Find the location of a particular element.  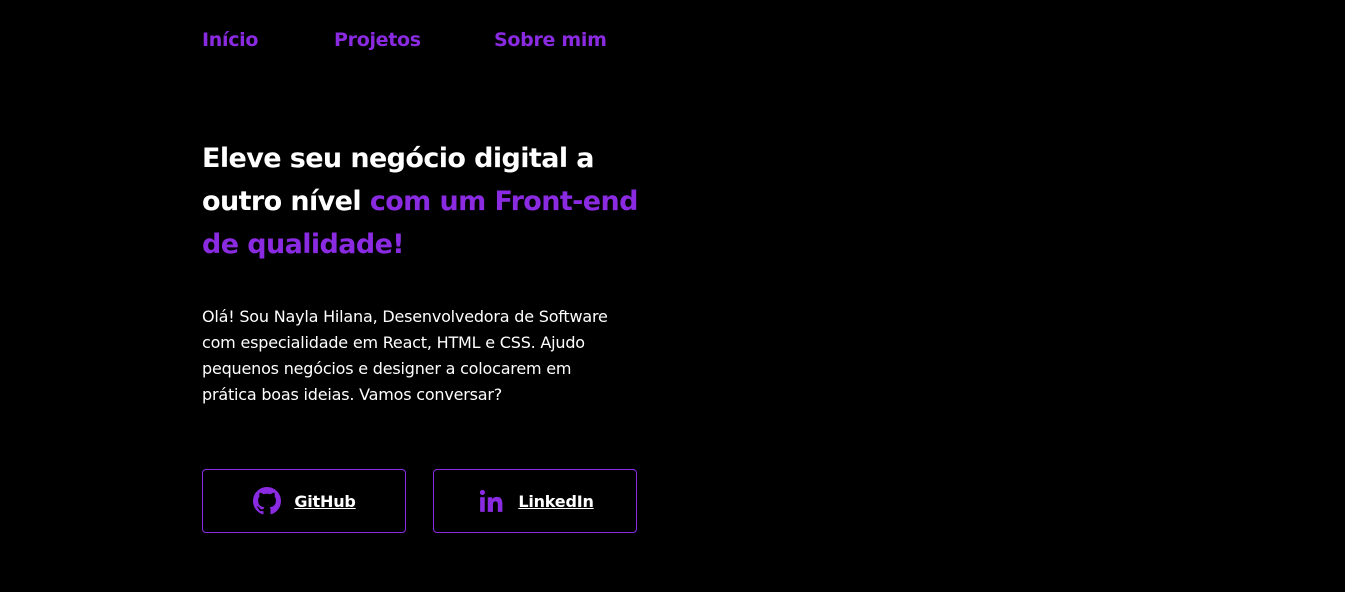

linkedin-button-label: LinkedIn is located at coordinates (556, 501).